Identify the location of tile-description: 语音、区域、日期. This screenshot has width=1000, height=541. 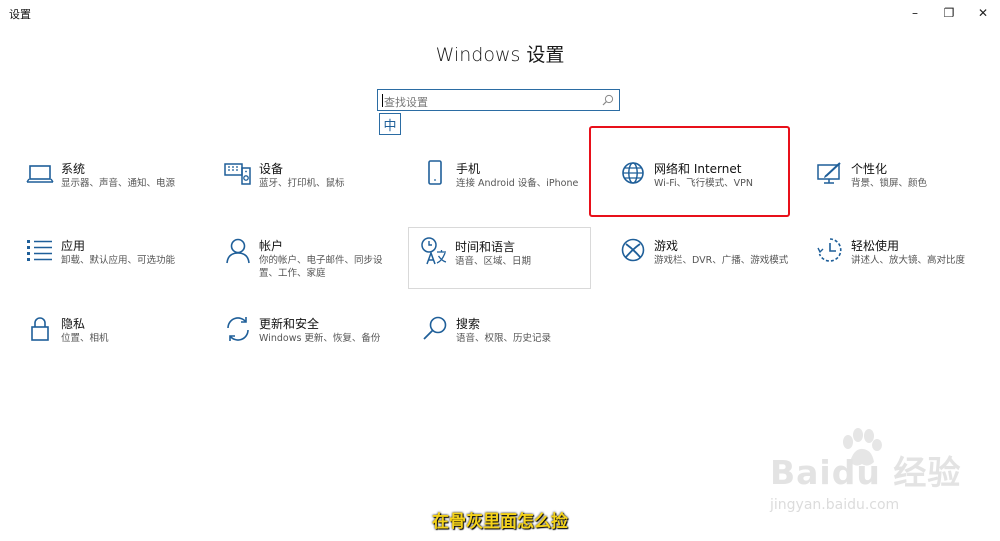
(493, 261).